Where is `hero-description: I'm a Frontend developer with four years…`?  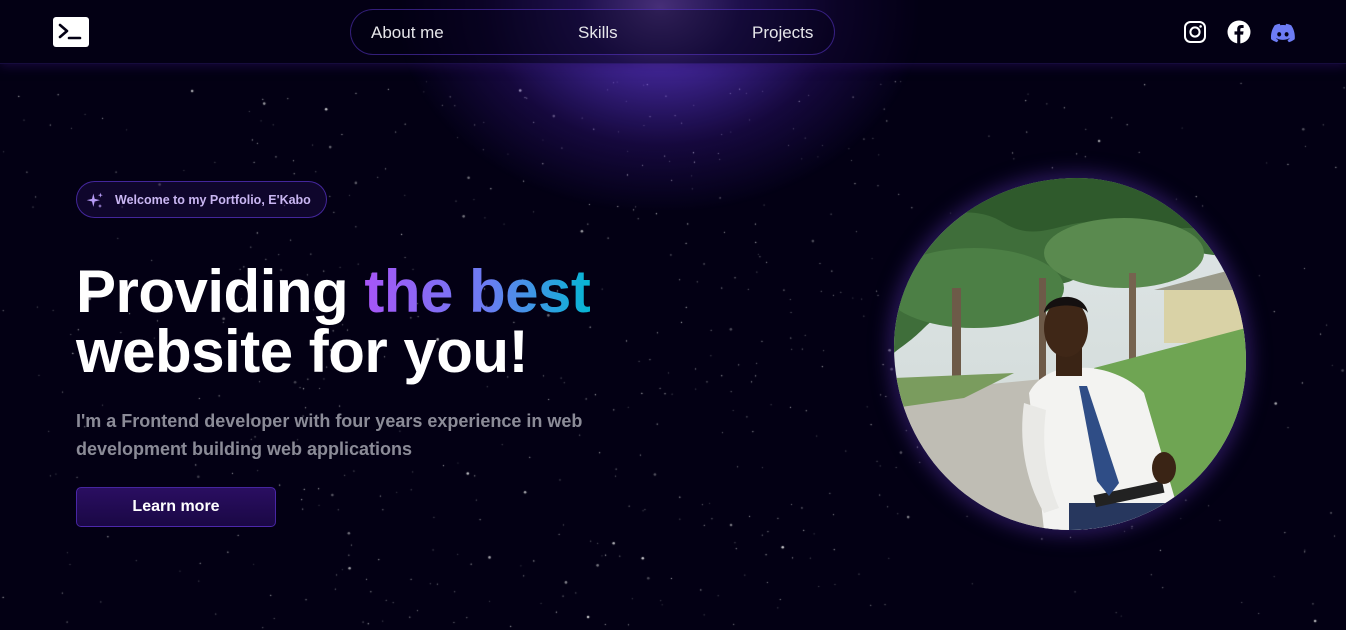 hero-description: I'm a Frontend developer with four years… is located at coordinates (329, 435).